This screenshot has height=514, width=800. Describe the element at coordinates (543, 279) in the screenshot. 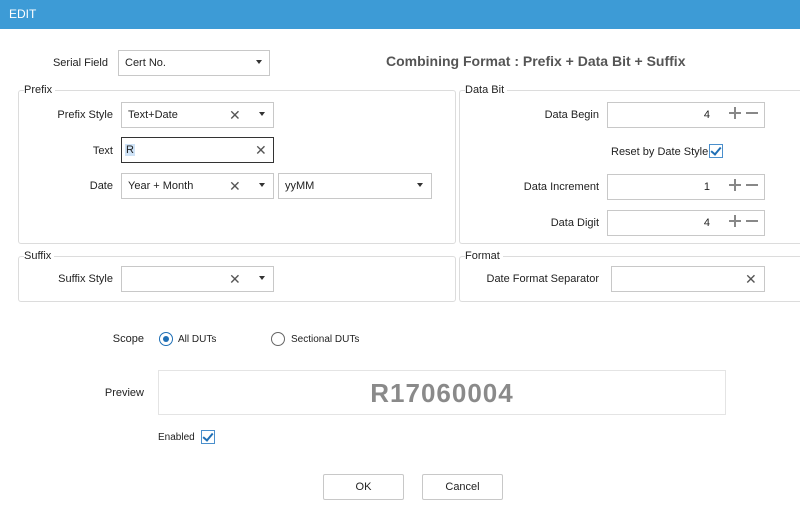

I see `date-format-separator-label: Date Format Separator` at that location.